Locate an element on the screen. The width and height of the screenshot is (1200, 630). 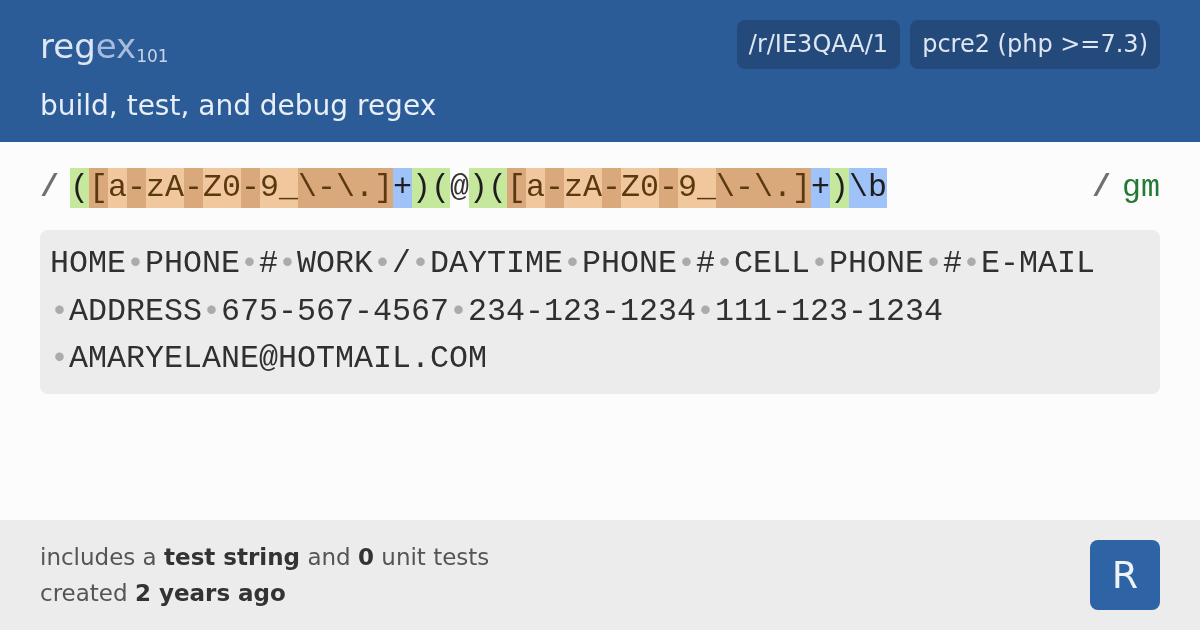
site-logo: regex$_{101}$ is located at coordinates (104, 46).